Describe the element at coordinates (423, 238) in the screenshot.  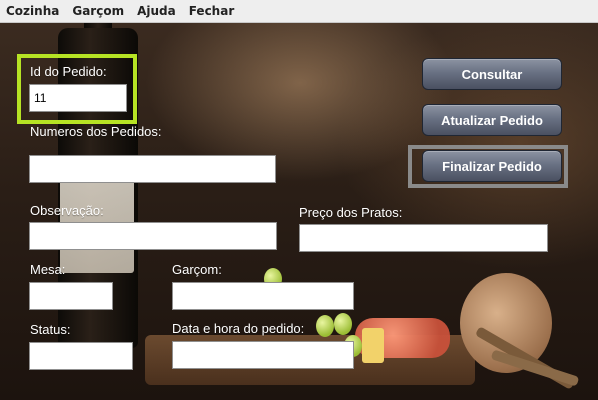
I see `preco-pratos-input` at that location.